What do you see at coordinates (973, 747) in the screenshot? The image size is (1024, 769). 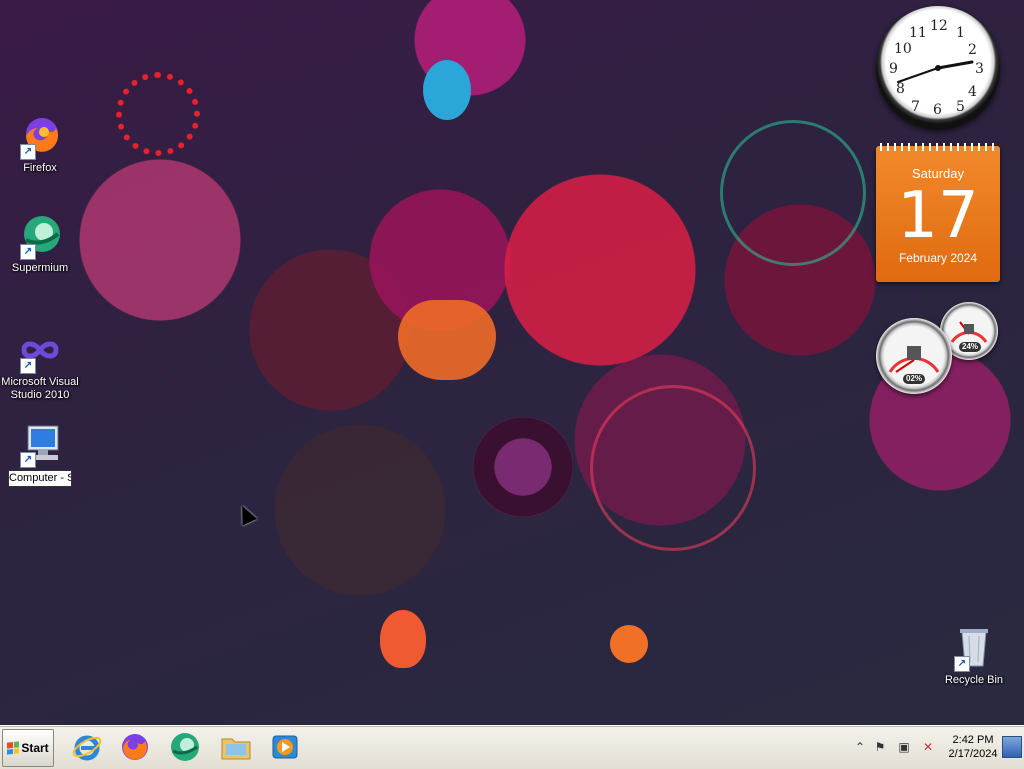 I see `taskbar-clock: 2:42 PM 2/17/2024` at bounding box center [973, 747].